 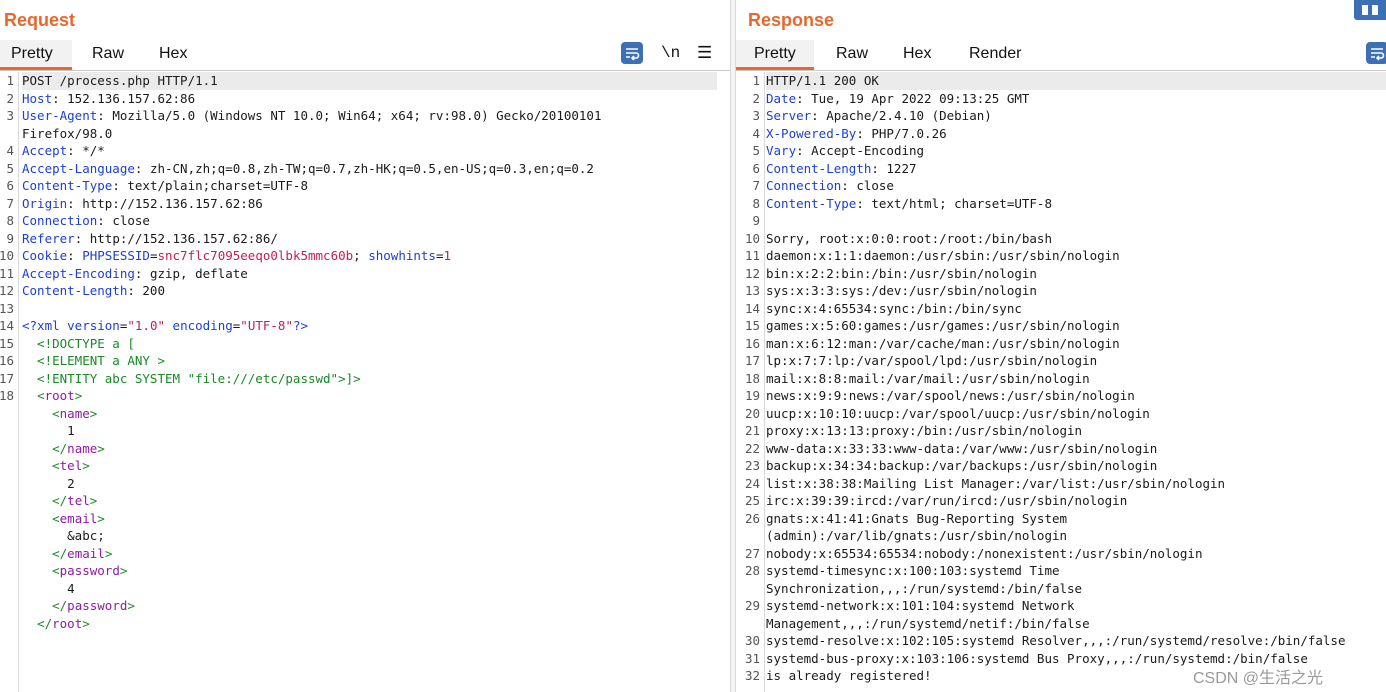 What do you see at coordinates (86, 553) in the screenshot?
I see `code-token: email` at bounding box center [86, 553].